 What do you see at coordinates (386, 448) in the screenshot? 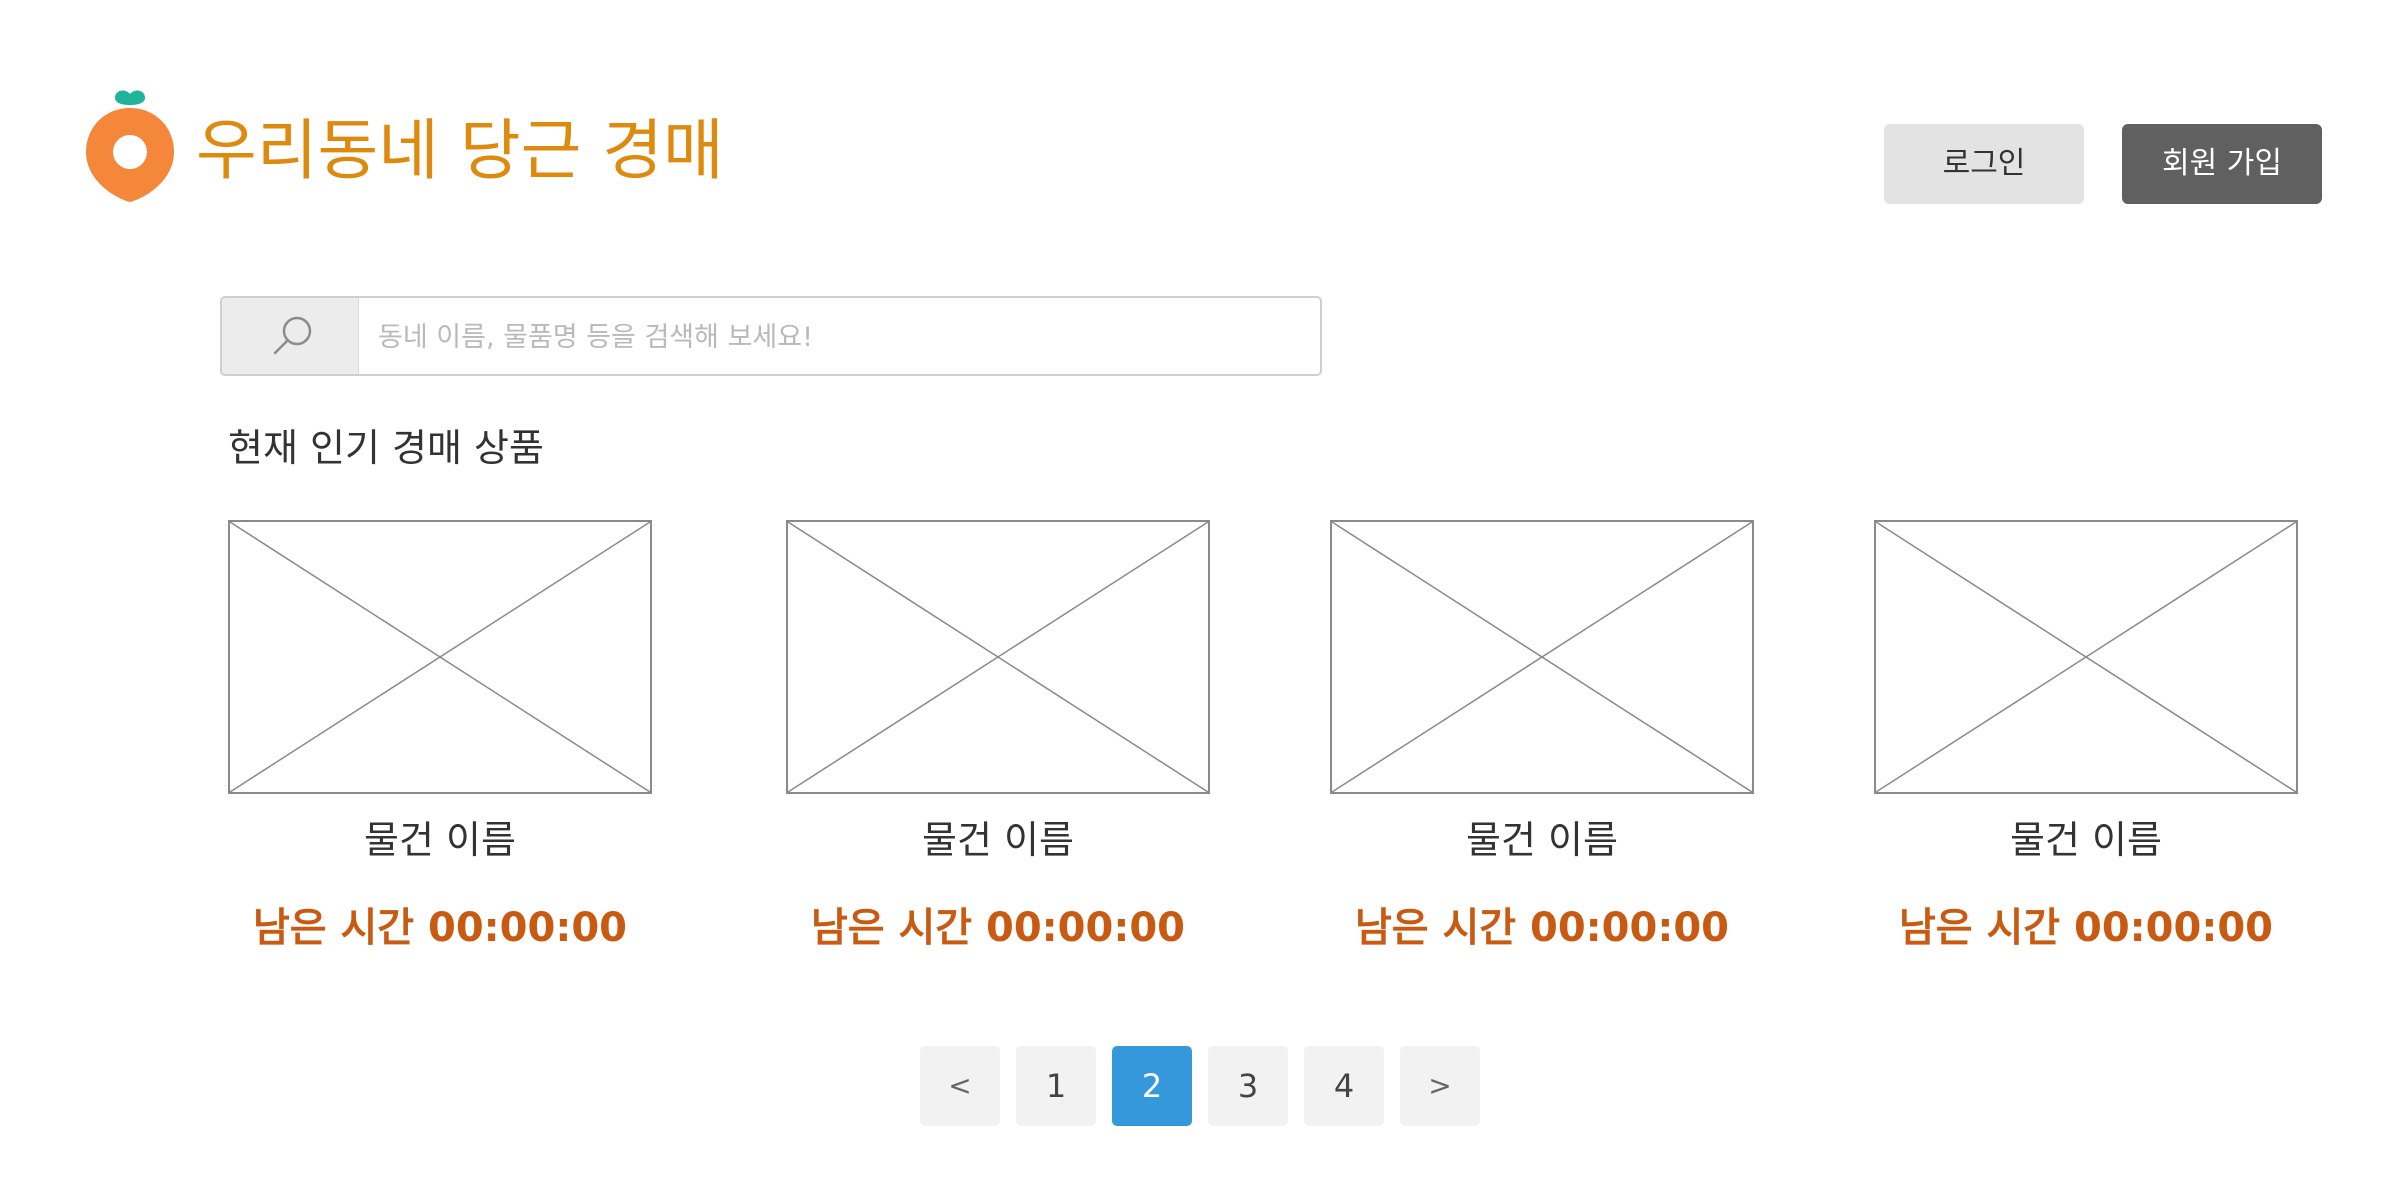
I see `section-title: 현재 인기 경매 상품` at bounding box center [386, 448].